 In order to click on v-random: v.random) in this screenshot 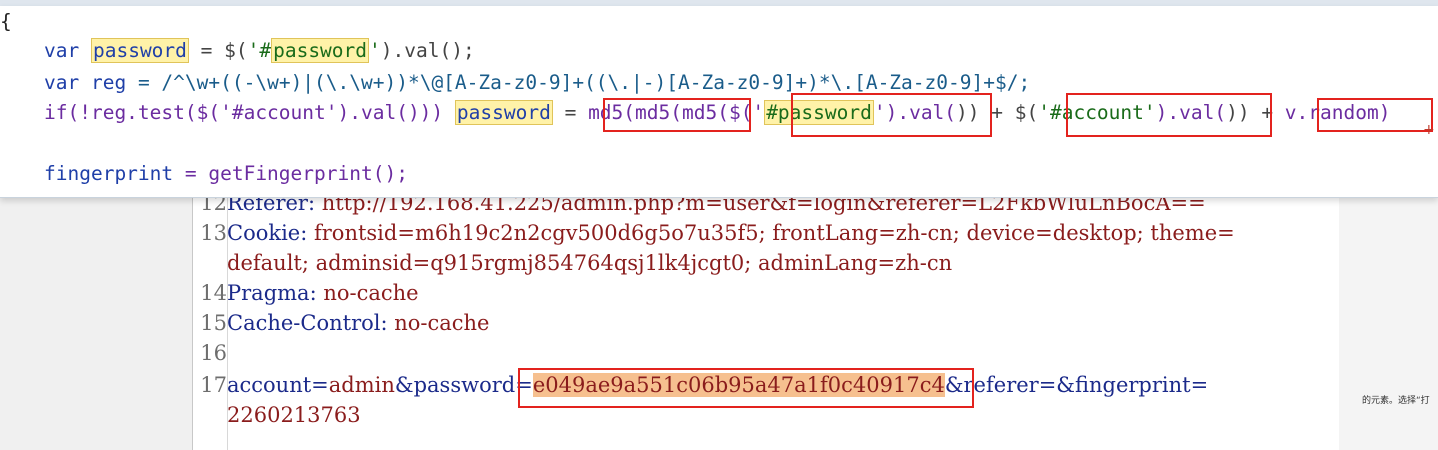, I will do `click(1337, 112)`.